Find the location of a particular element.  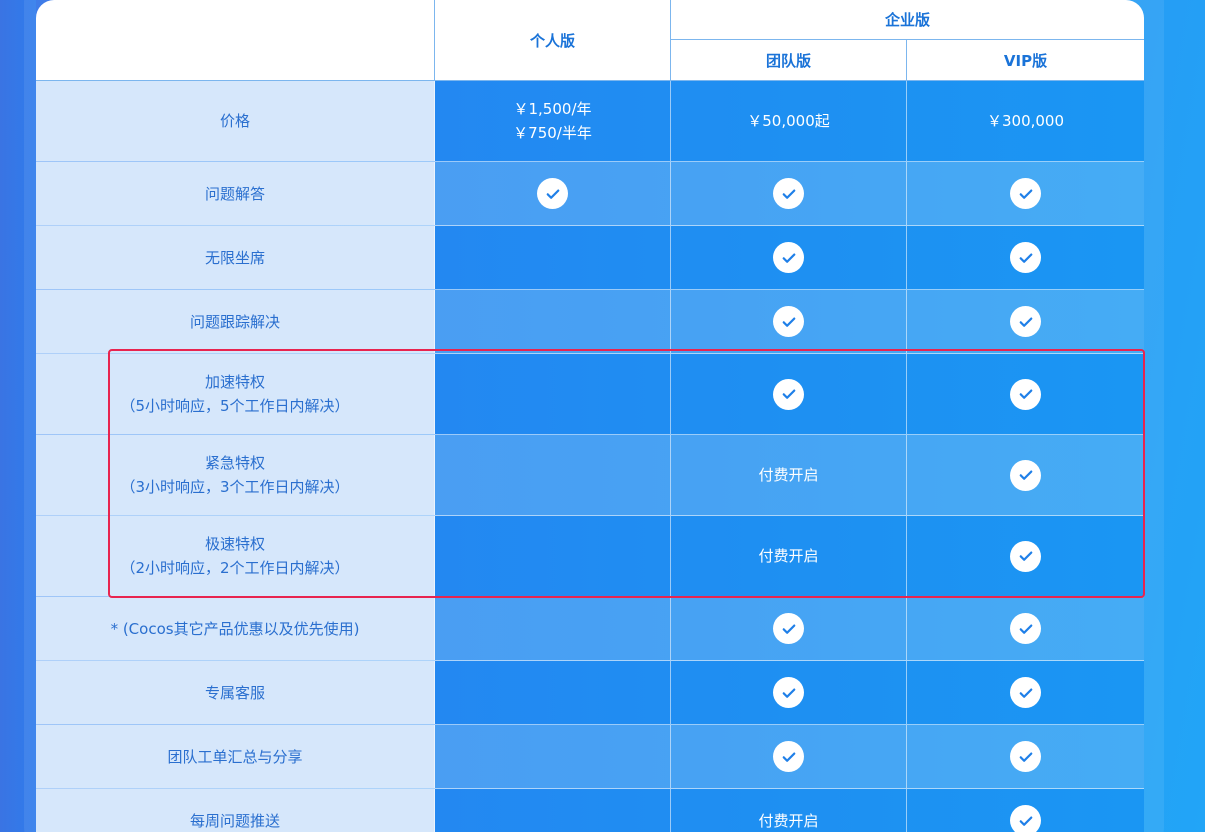

feature-name-cell: 极速特权 （2小时响应，2个工作日内解决） is located at coordinates (235, 556).